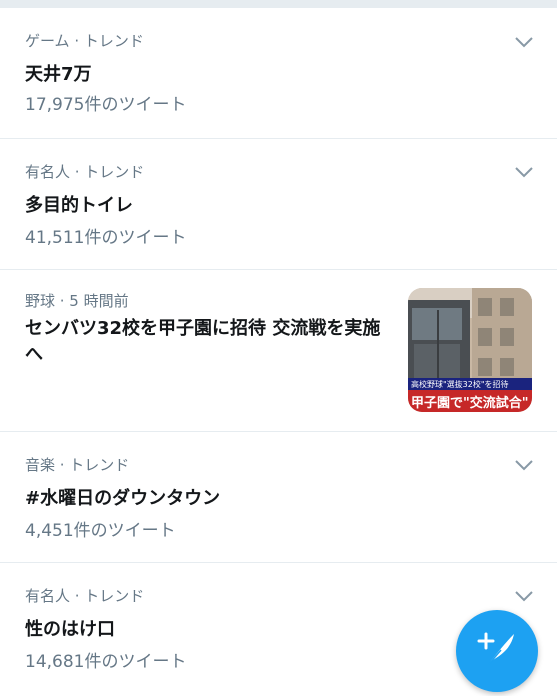 The width and height of the screenshot is (557, 696). What do you see at coordinates (106, 105) in the screenshot?
I see `trend-count: 17,975件のツイート` at bounding box center [106, 105].